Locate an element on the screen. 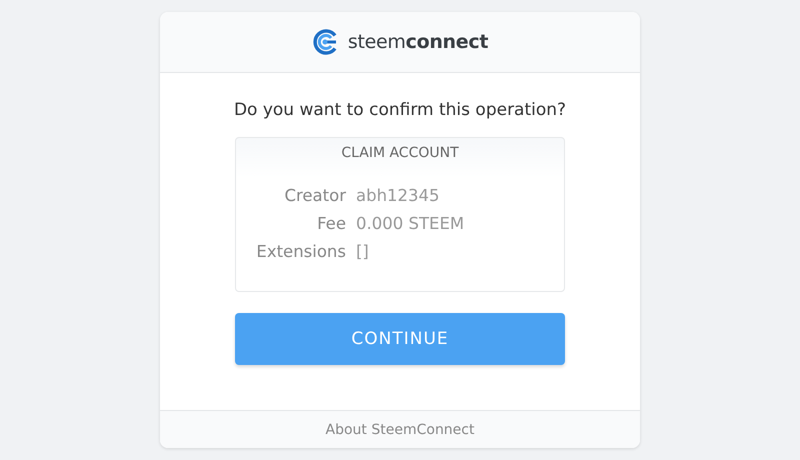 The width and height of the screenshot is (800, 460). field-value: 0.000 STEEM is located at coordinates (411, 224).